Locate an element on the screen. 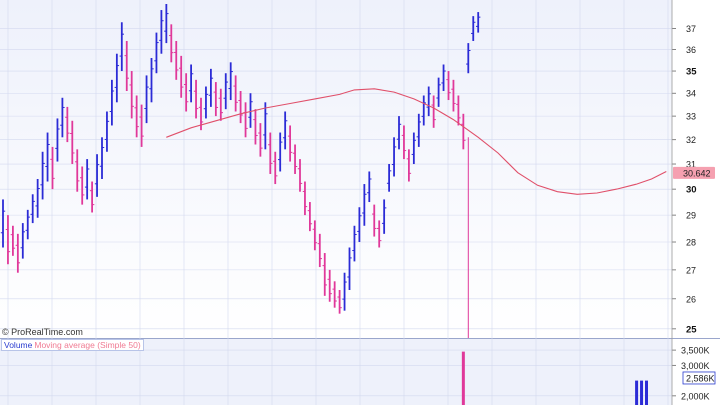  indicator-legend: Volume Moving average (Simple 50) is located at coordinates (72, 345).